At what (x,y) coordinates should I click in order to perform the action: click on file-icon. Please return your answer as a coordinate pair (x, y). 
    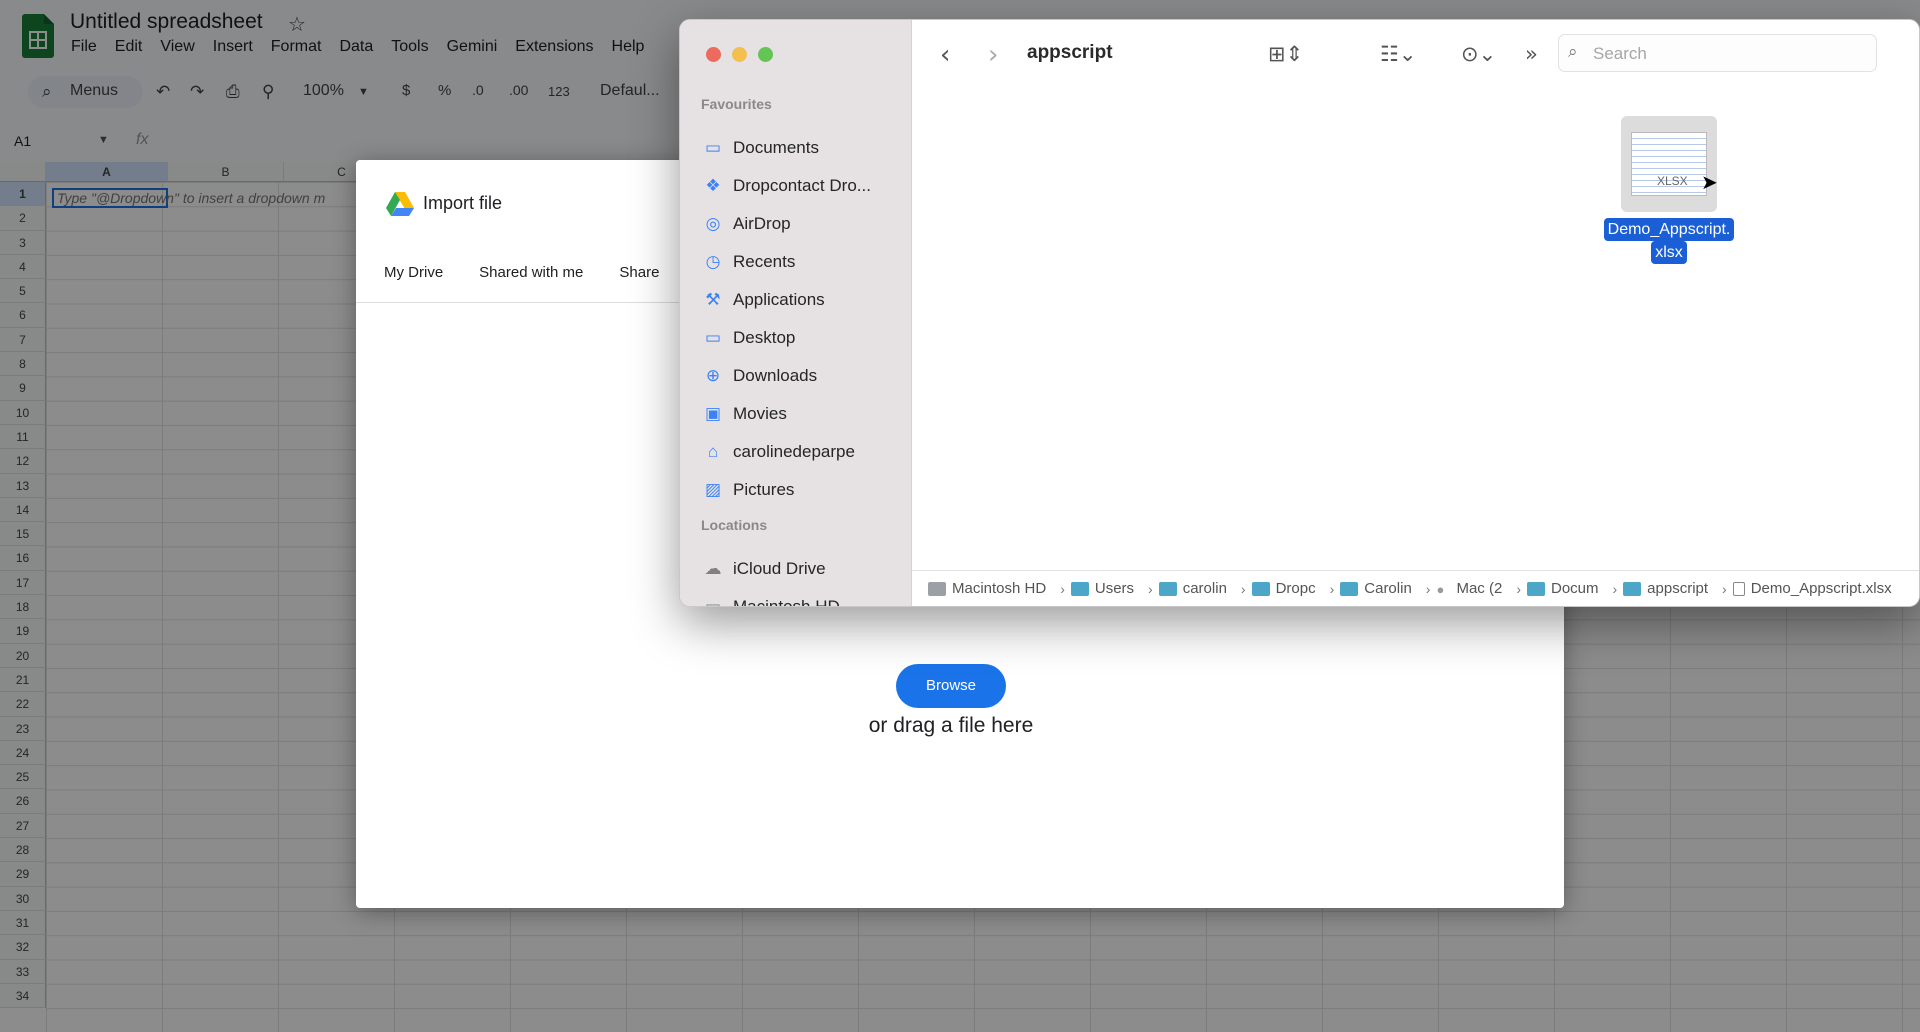
    Looking at the image, I should click on (1738, 588).